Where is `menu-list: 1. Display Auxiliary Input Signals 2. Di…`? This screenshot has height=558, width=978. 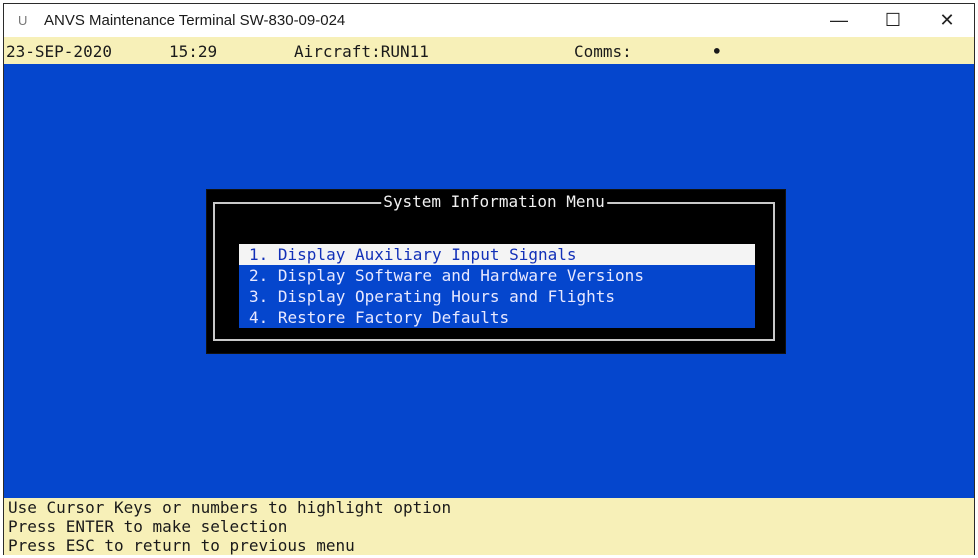 menu-list: 1. Display Auxiliary Input Signals 2. Di… is located at coordinates (497, 286).